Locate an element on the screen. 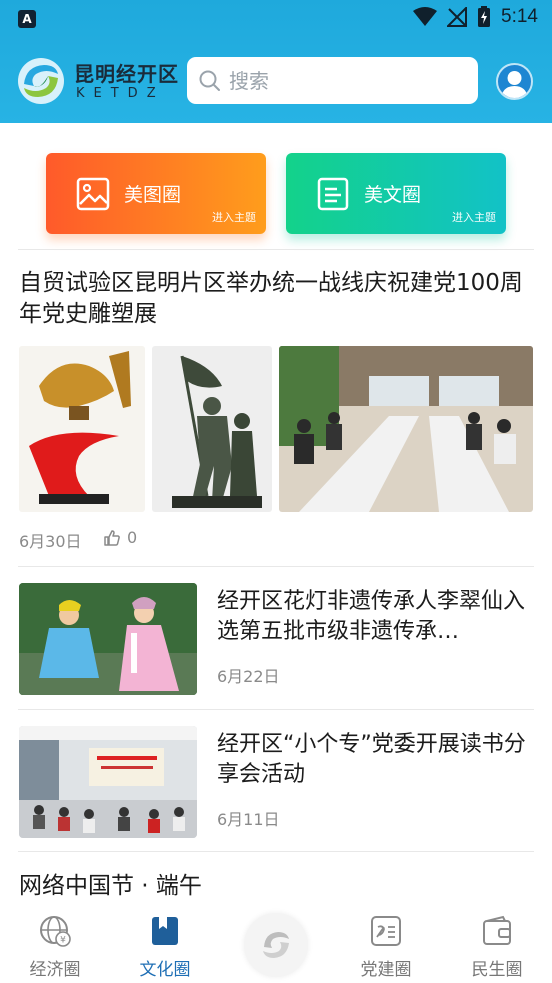 The width and height of the screenshot is (552, 983). nav-home-center is located at coordinates (276, 945).